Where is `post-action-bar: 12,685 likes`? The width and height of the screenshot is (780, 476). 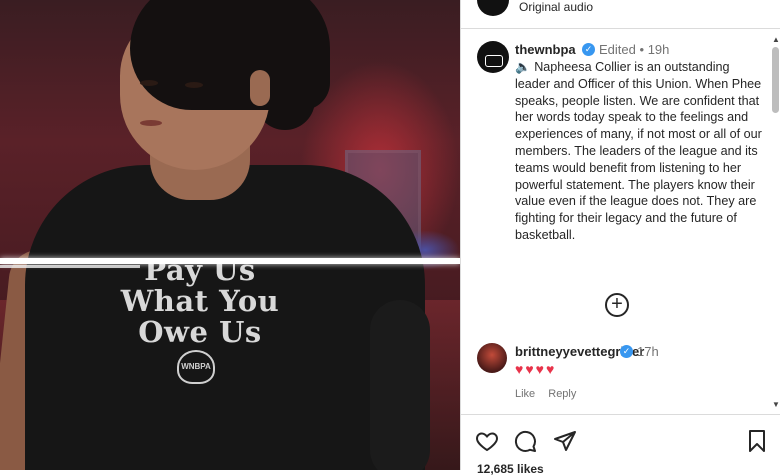 post-action-bar: 12,685 likes is located at coordinates (620, 445).